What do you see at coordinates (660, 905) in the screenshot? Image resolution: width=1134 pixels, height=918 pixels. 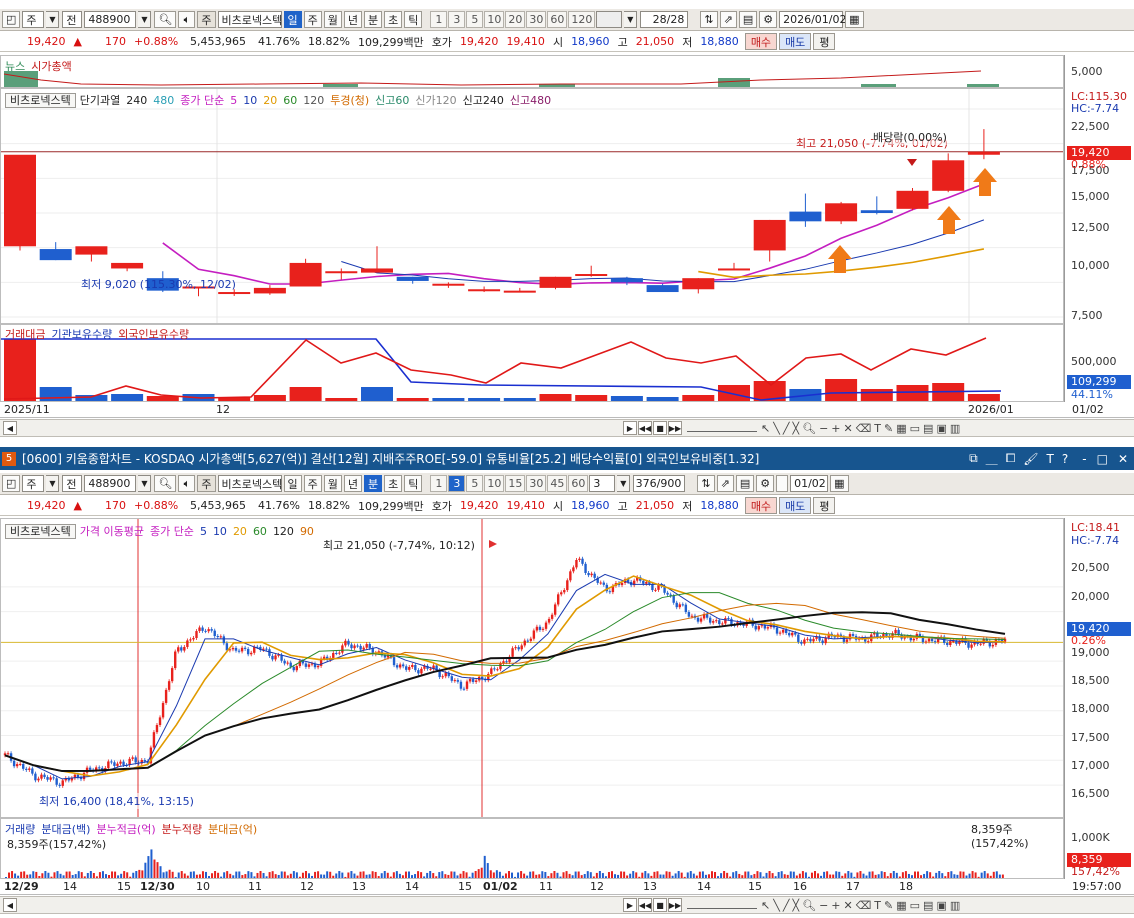 I see `stop-icon: ■` at bounding box center [660, 905].